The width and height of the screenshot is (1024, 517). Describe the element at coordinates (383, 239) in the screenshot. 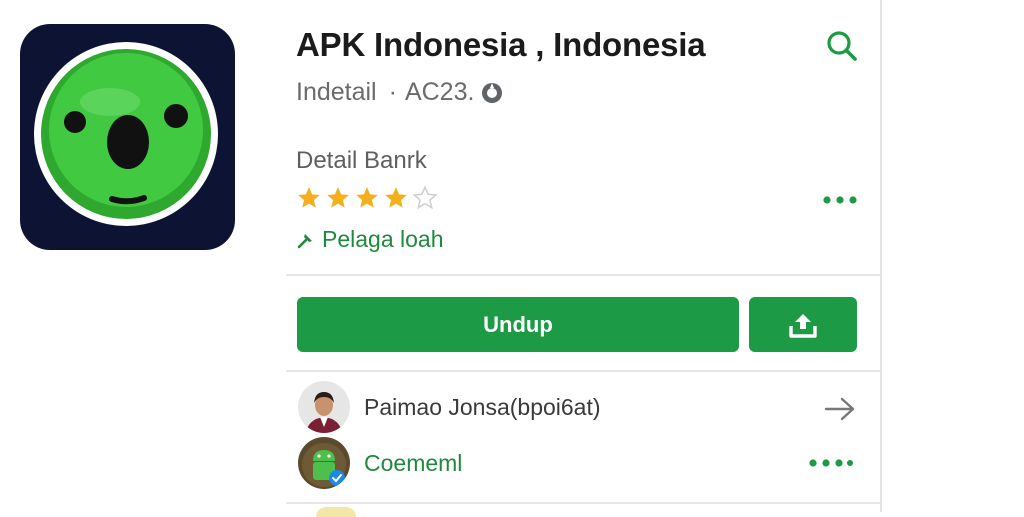

I see `tag-label: Pelaga loah` at that location.